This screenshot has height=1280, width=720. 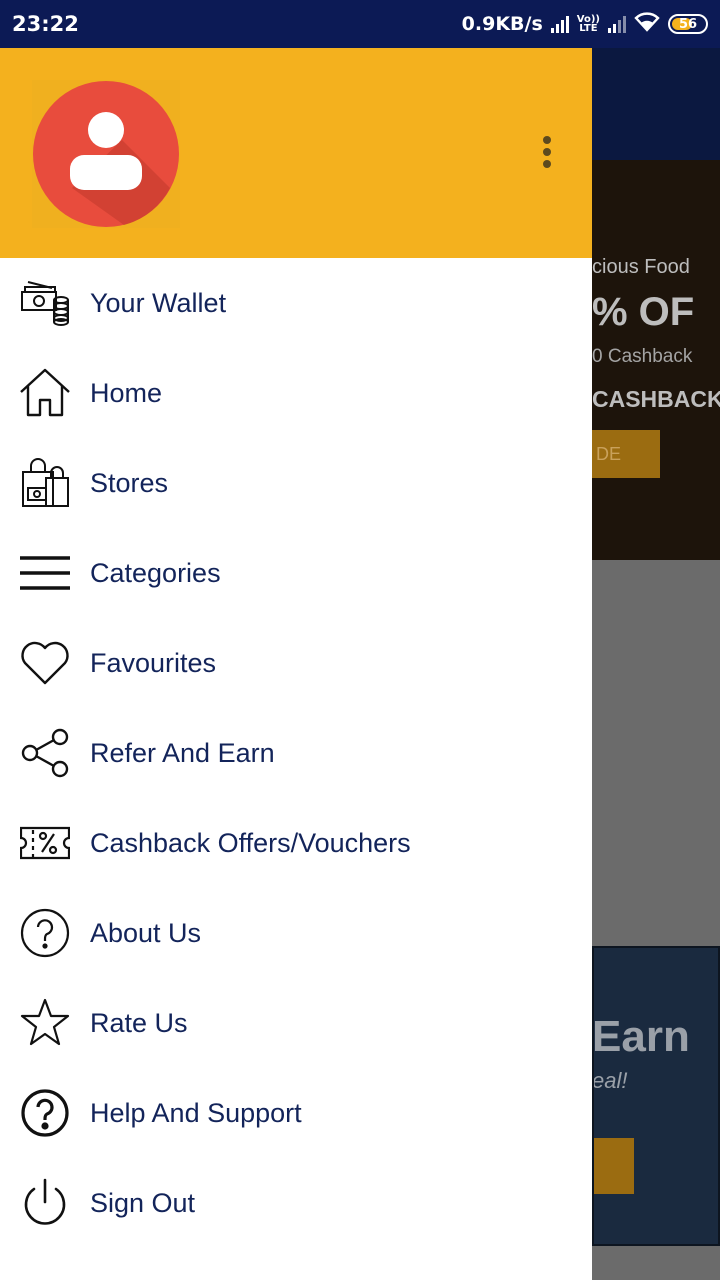 I want to click on promo-title: Earn, so click(x=641, y=1036).